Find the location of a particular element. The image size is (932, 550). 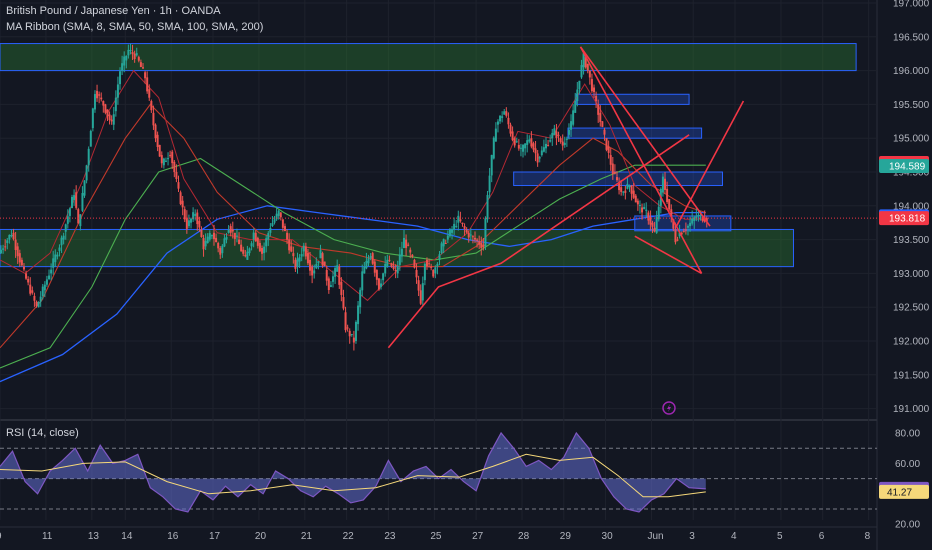

time-tick-label: 16 is located at coordinates (173, 536).